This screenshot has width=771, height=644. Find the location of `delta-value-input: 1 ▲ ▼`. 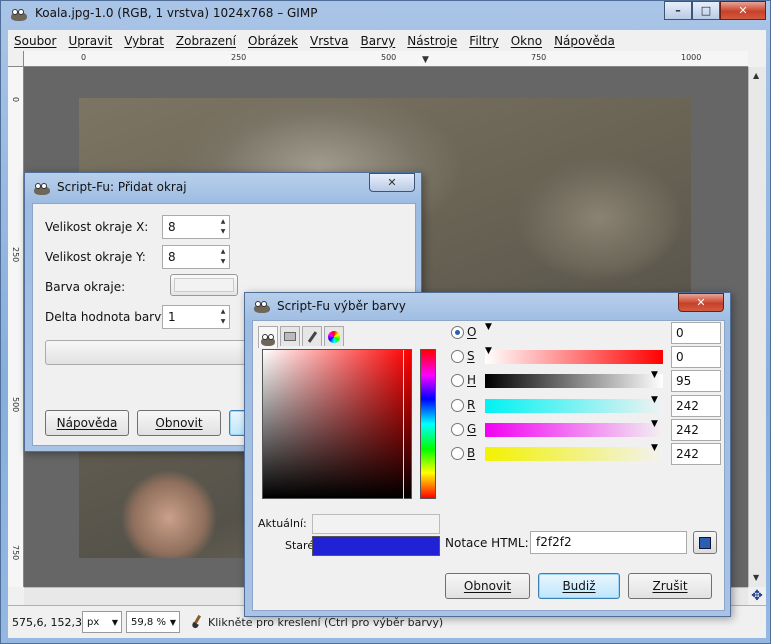

delta-value-input: 1 ▲ ▼ is located at coordinates (196, 317).